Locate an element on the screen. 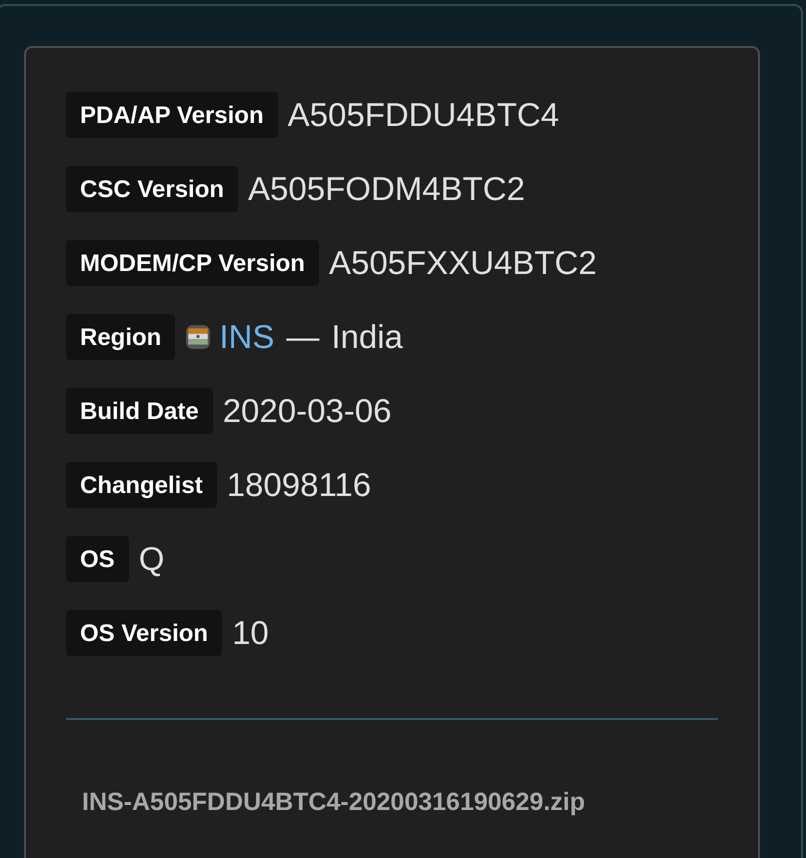  field-value: A505FODM4BTC2 is located at coordinates (386, 189).